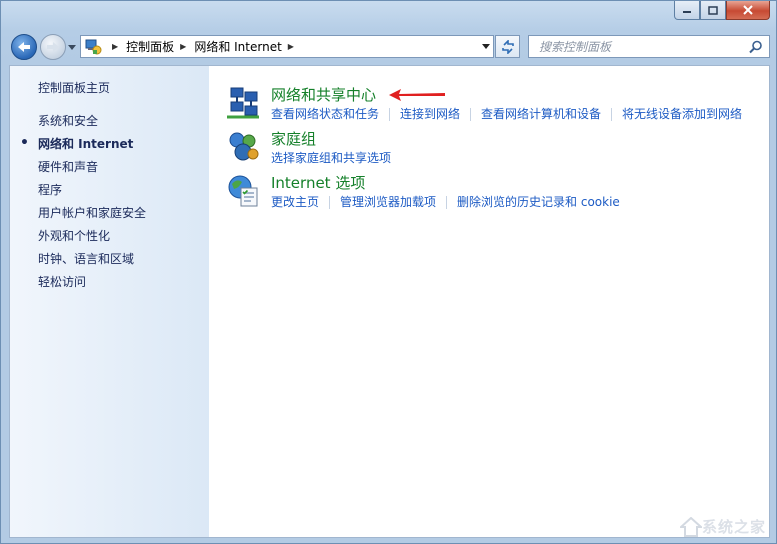 The width and height of the screenshot is (777, 544). I want to click on maximize-button, so click(713, 10).